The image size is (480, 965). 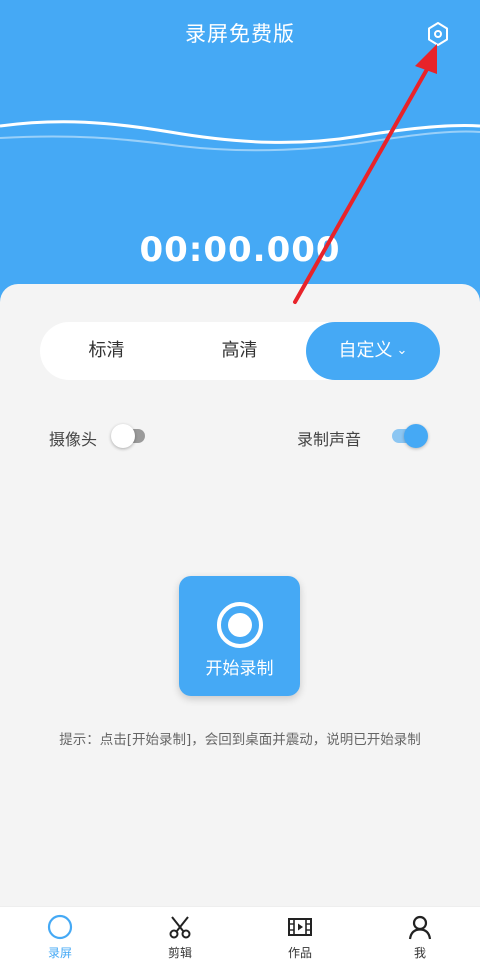 What do you see at coordinates (365, 350) in the screenshot?
I see `quality-option-label: 自定义` at bounding box center [365, 350].